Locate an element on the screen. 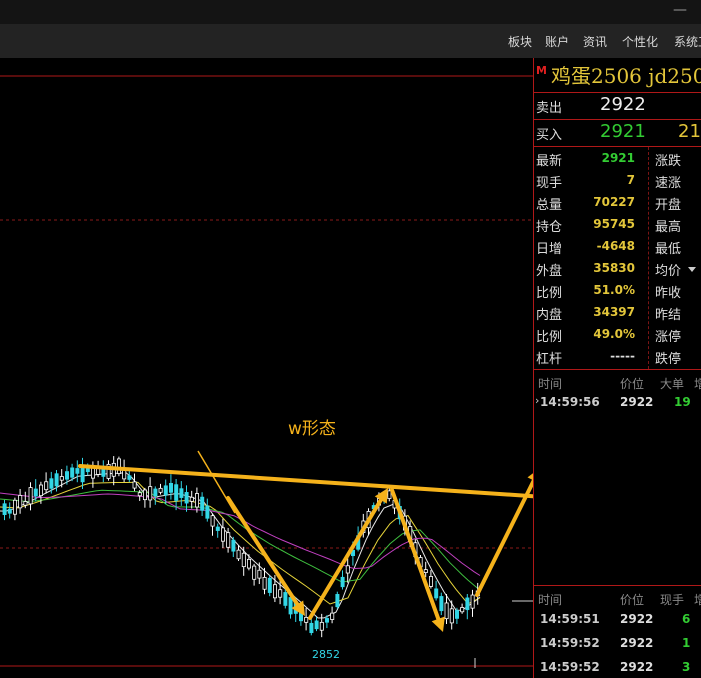 Image resolution: width=701 pixels, height=678 pixels. tick-row: 14:59:52 2922 3 is located at coordinates (617, 667).